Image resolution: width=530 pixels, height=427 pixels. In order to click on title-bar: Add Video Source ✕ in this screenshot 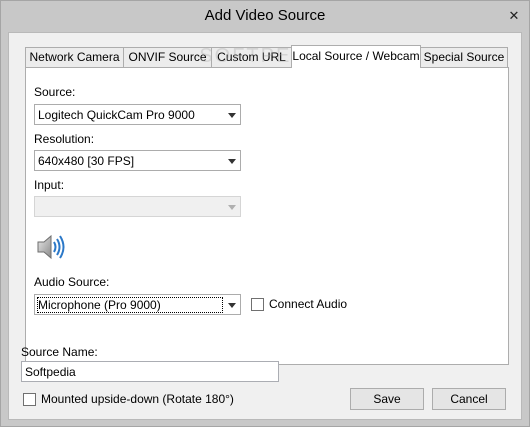, I will do `click(265, 16)`.